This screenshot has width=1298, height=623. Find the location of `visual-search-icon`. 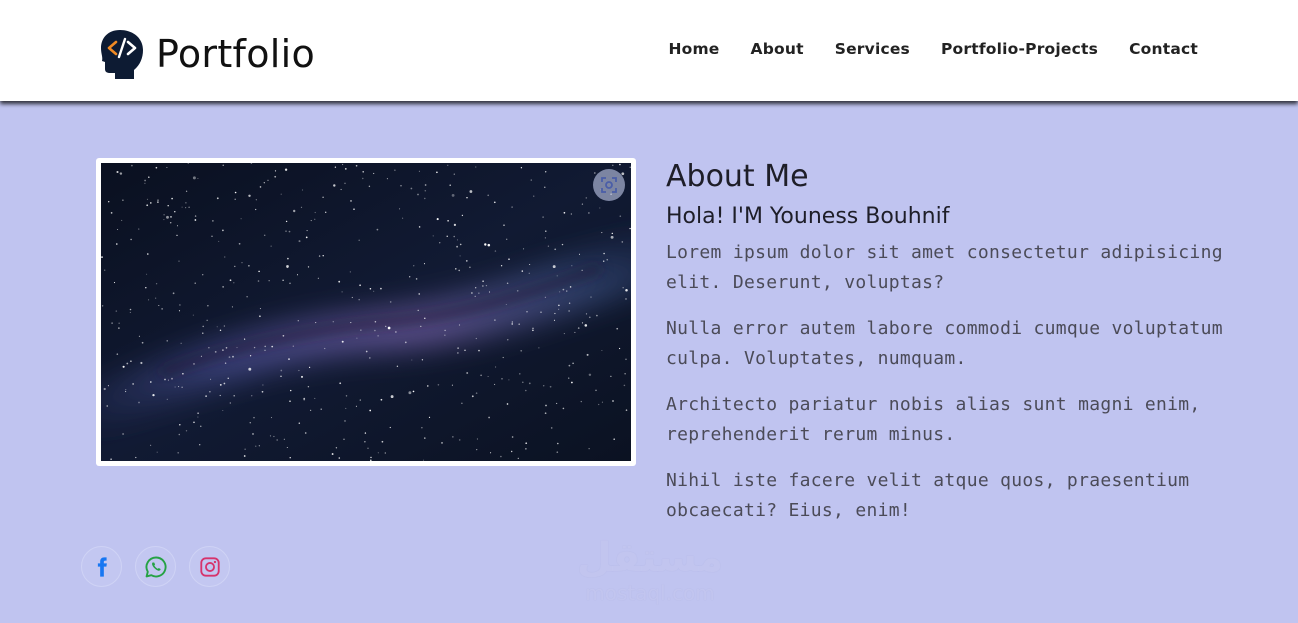

visual-search-icon is located at coordinates (609, 185).